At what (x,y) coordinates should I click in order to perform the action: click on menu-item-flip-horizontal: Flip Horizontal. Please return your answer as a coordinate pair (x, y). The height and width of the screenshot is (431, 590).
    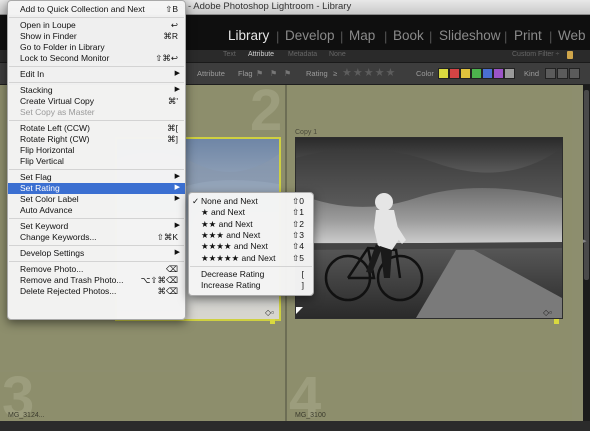
    Looking at the image, I should click on (96, 150).